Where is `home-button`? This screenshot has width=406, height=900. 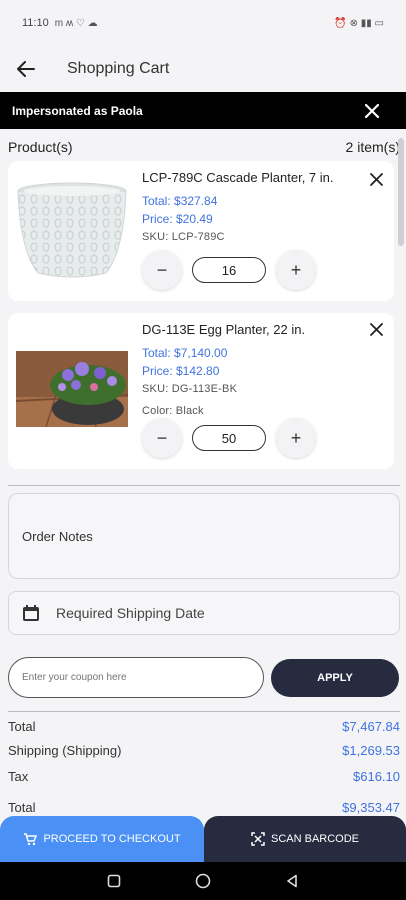 home-button is located at coordinates (203, 881).